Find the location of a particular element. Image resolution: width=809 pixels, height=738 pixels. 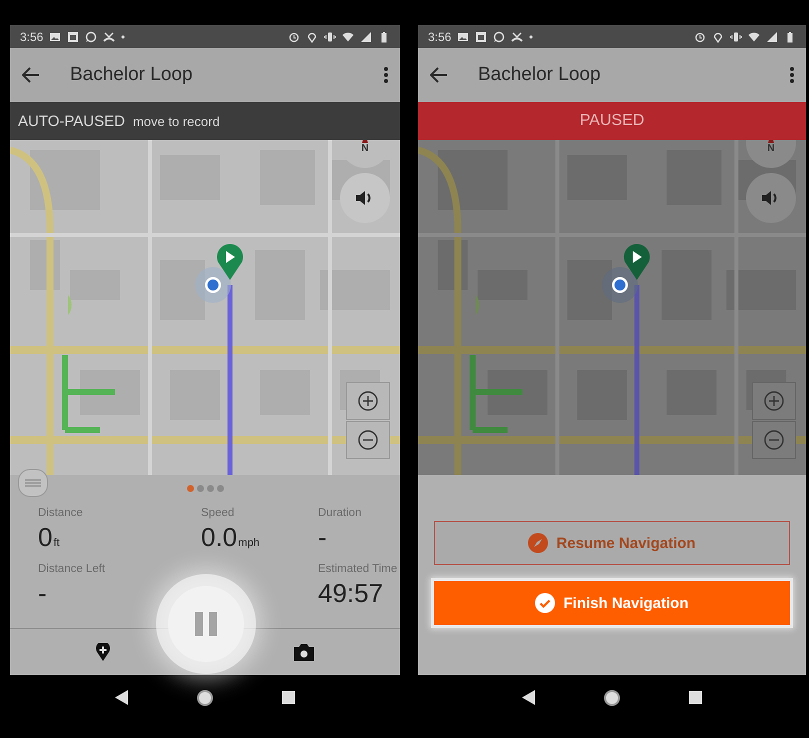

list-icon is located at coordinates (33, 483).